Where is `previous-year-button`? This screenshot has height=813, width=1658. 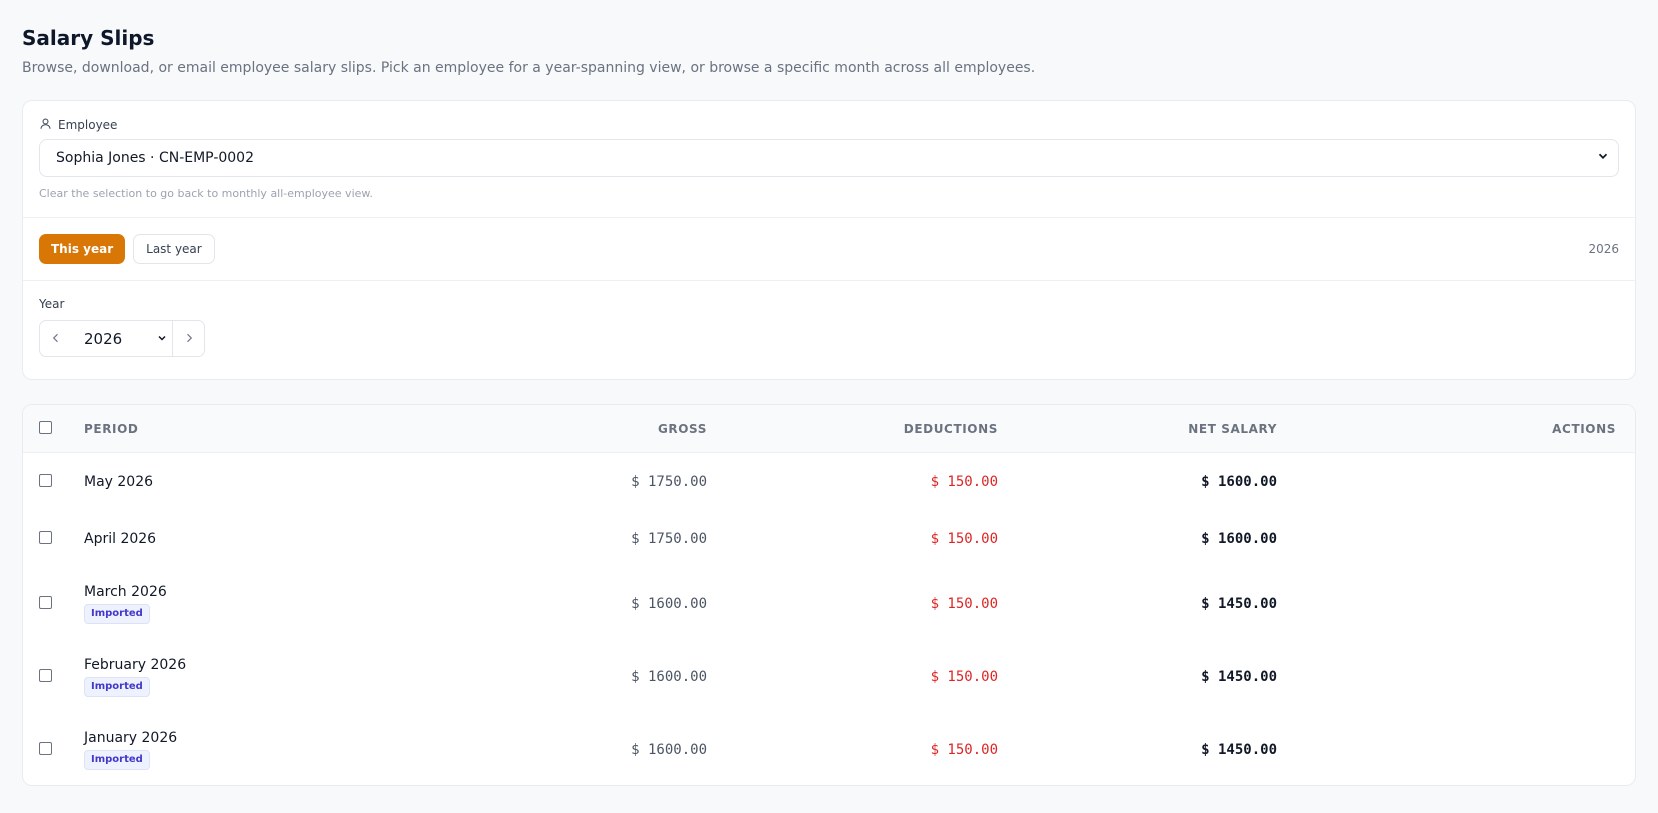
previous-year-button is located at coordinates (56, 338).